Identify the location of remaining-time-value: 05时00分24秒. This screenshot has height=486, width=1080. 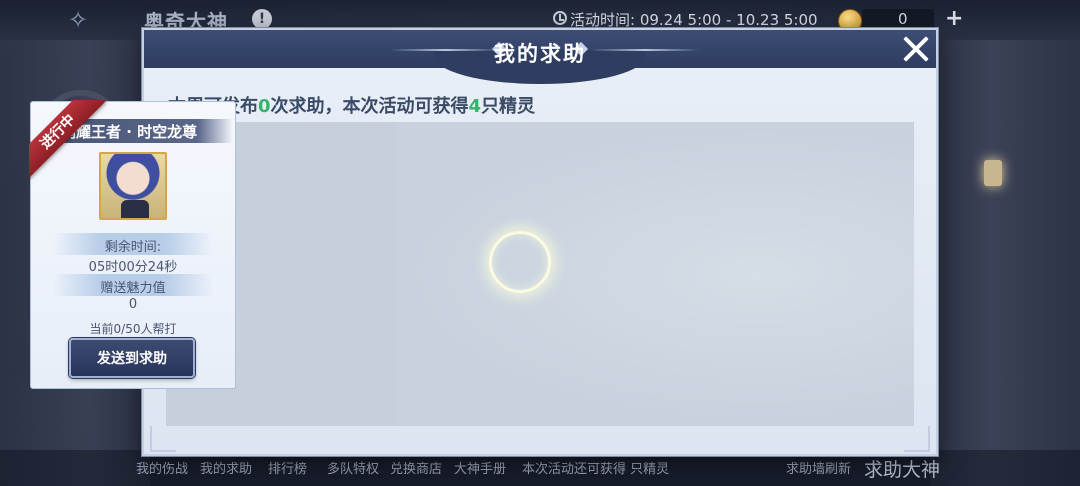
(133, 267).